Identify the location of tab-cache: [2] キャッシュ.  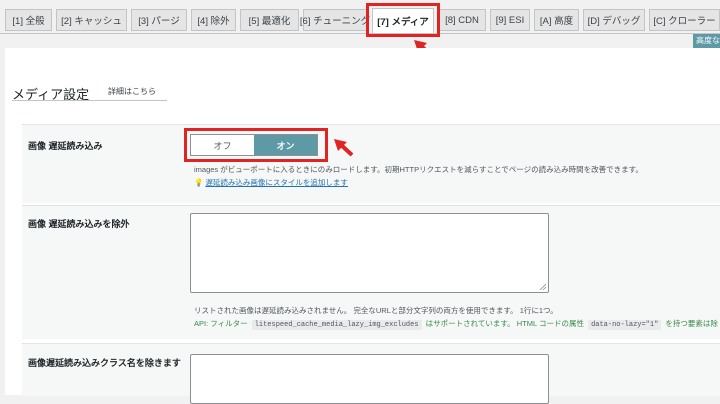
(91, 20).